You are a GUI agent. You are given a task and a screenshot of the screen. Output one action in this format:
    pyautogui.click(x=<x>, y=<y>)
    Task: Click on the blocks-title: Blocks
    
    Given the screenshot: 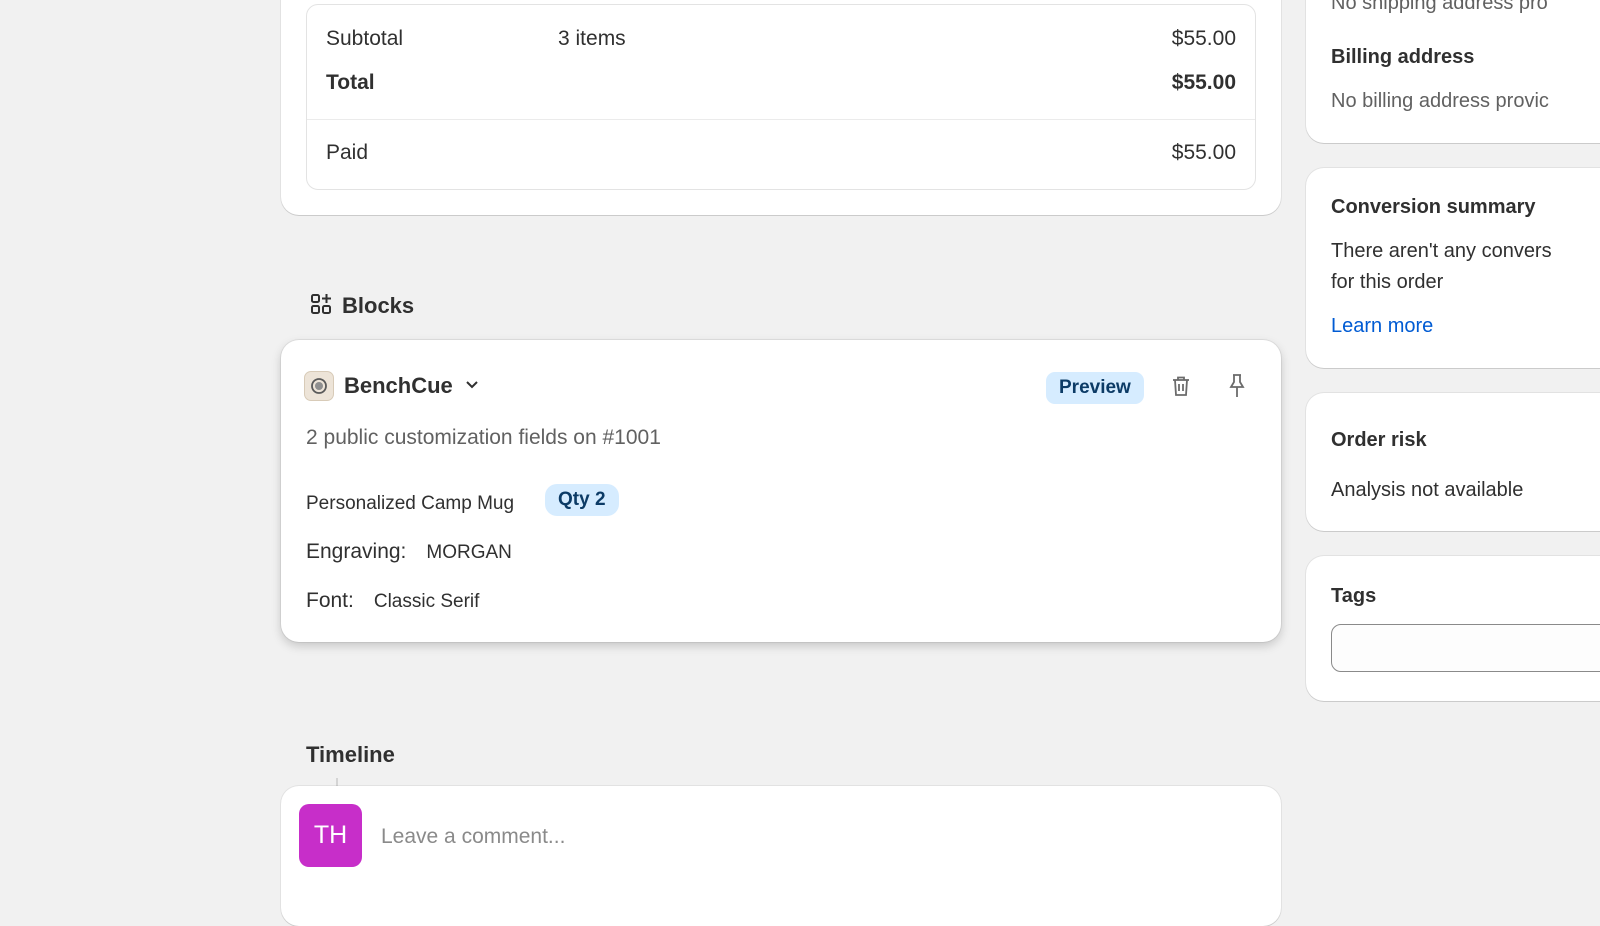 What is the action you would take?
    pyautogui.click(x=378, y=305)
    